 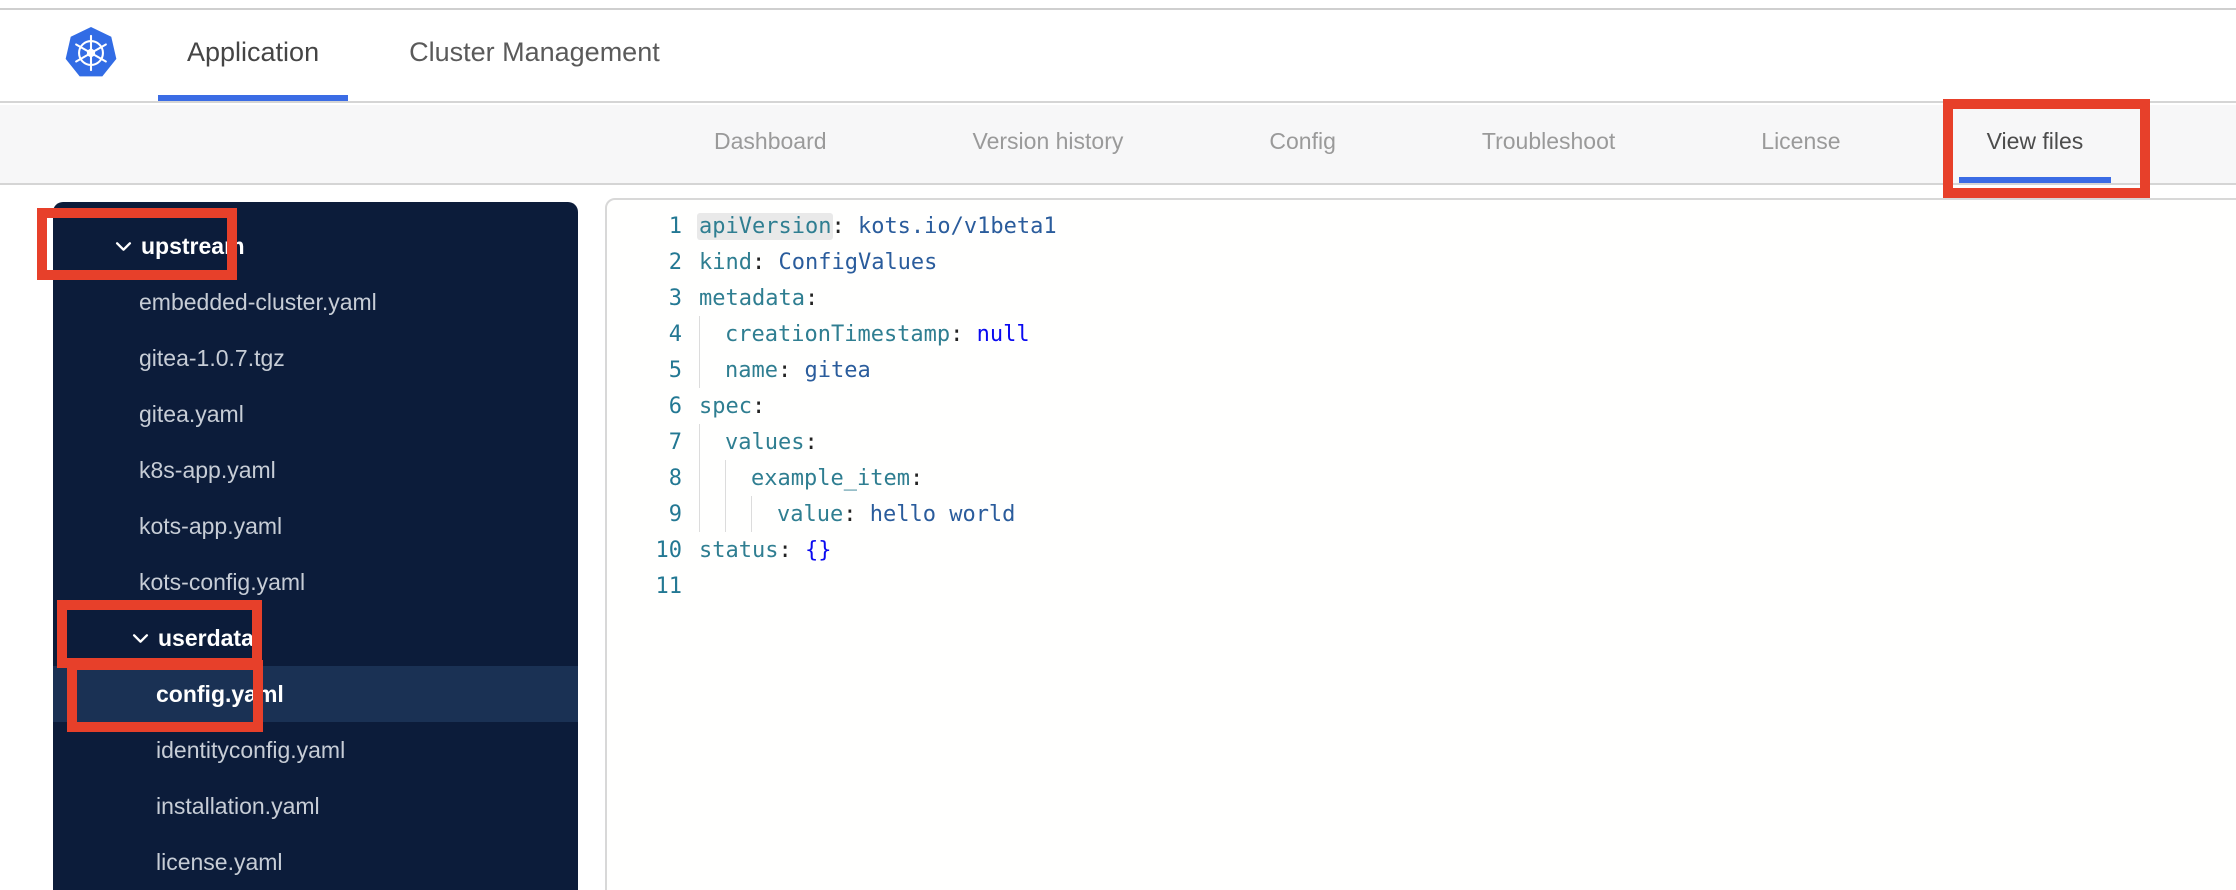 I want to click on token: gitea, so click(x=831, y=370).